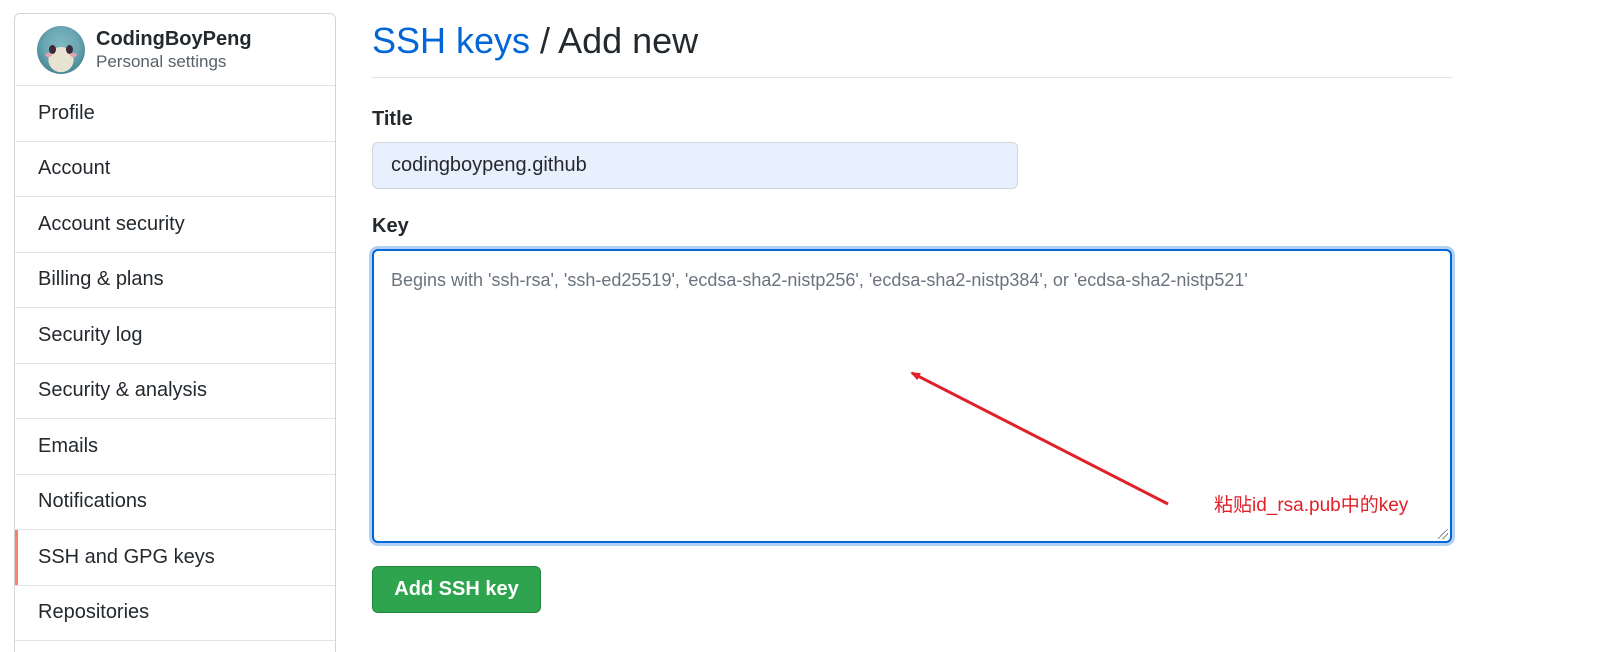 The height and width of the screenshot is (652, 1602). What do you see at coordinates (175, 447) in the screenshot?
I see `sidebar-item-emails: Emails` at bounding box center [175, 447].